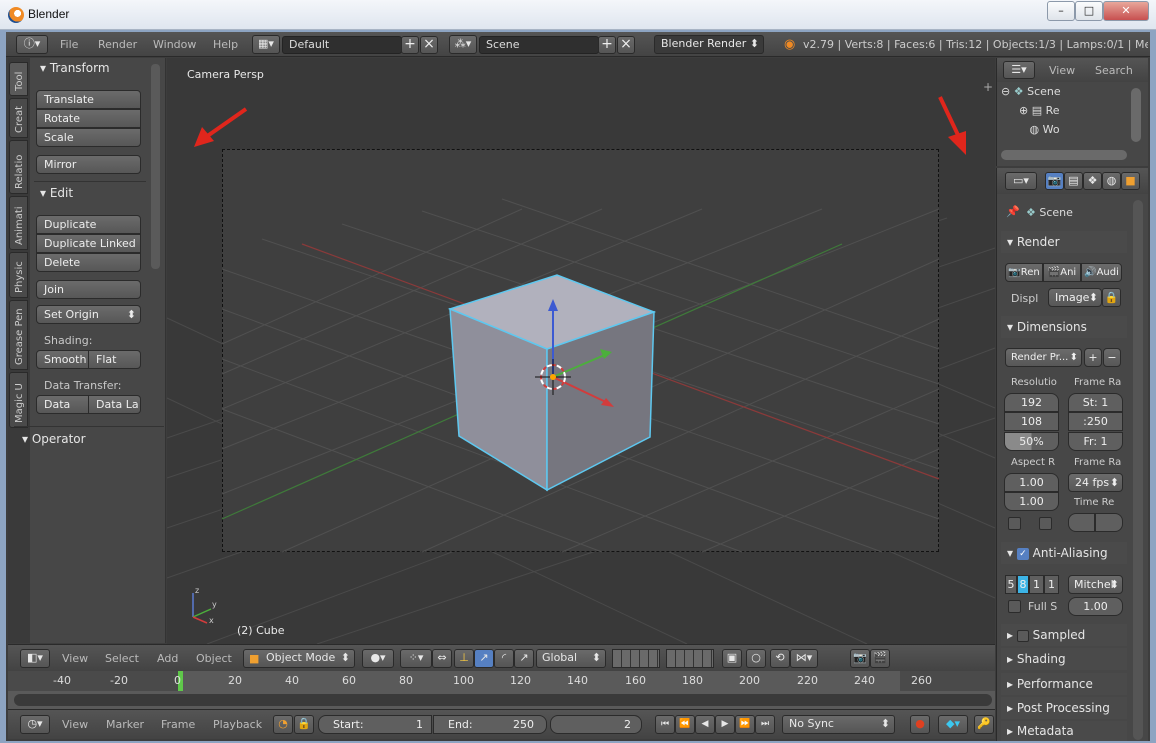  I want to click on world-context-icon: ◍, so click(1111, 181).